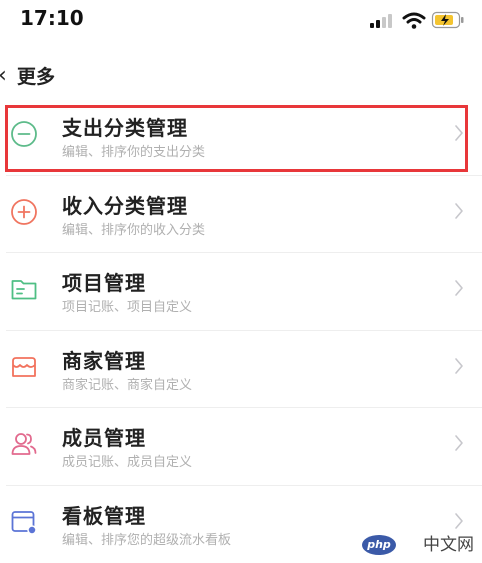 This screenshot has width=482, height=563. Describe the element at coordinates (414, 21) in the screenshot. I see `wifi-icon` at that location.